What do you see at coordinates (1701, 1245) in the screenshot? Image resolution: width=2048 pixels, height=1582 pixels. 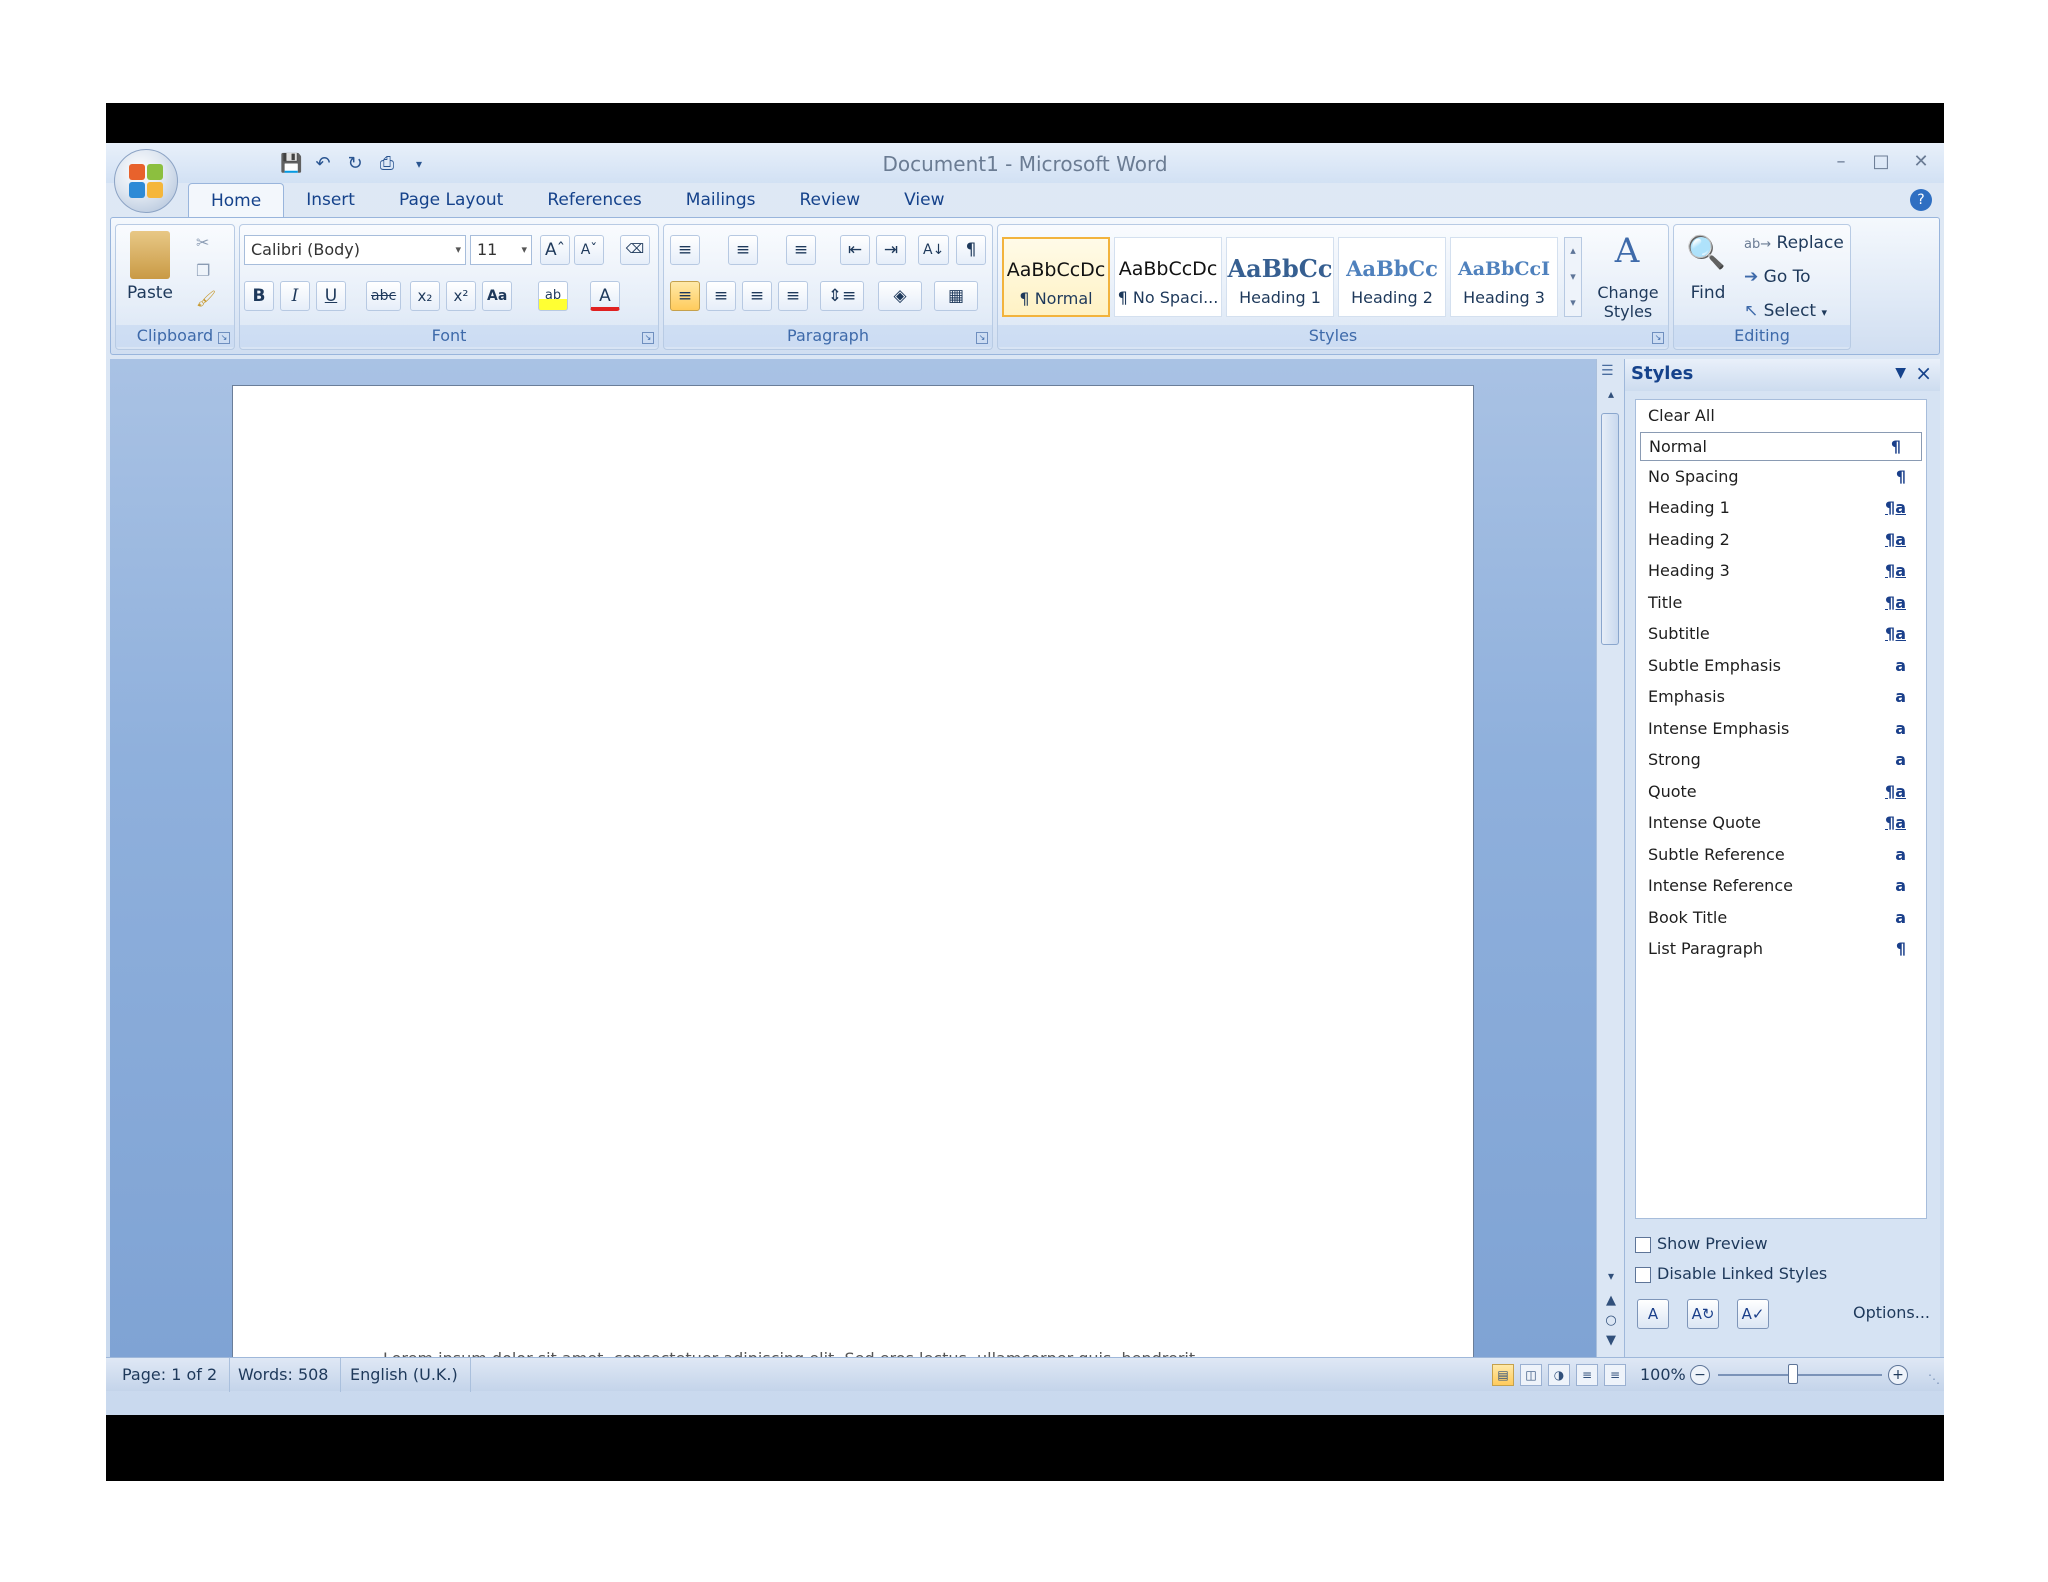 I see `show-preview-checkbox: Show Preview` at bounding box center [1701, 1245].